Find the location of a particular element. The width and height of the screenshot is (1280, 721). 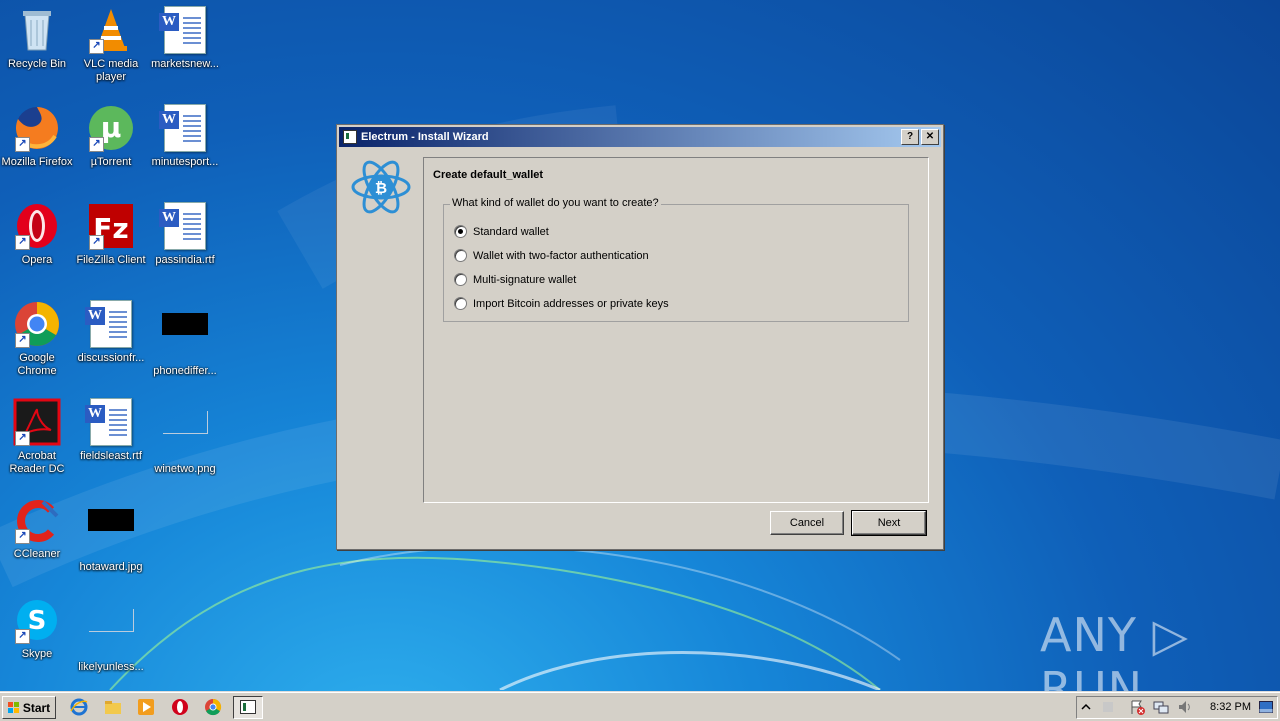

desktop-icon-winetwo: winetwo.png is located at coordinates (185, 437).